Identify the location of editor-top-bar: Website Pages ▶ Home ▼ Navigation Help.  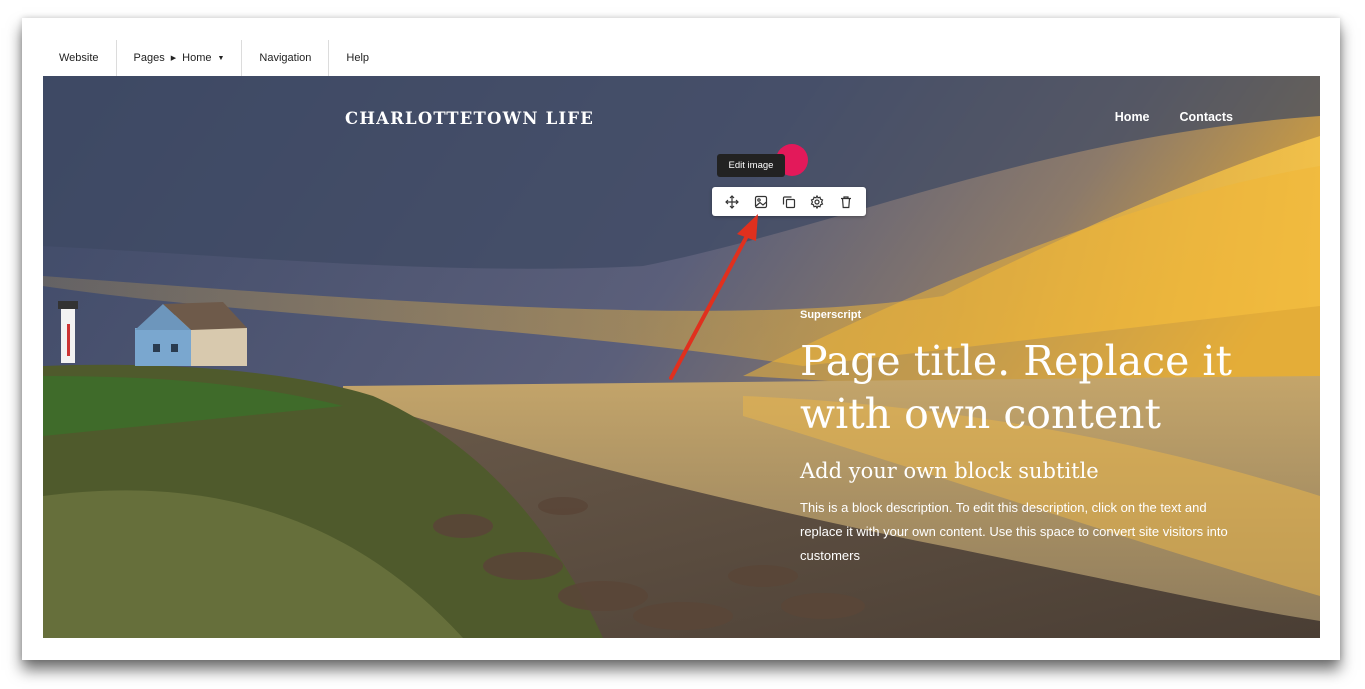
(681, 47).